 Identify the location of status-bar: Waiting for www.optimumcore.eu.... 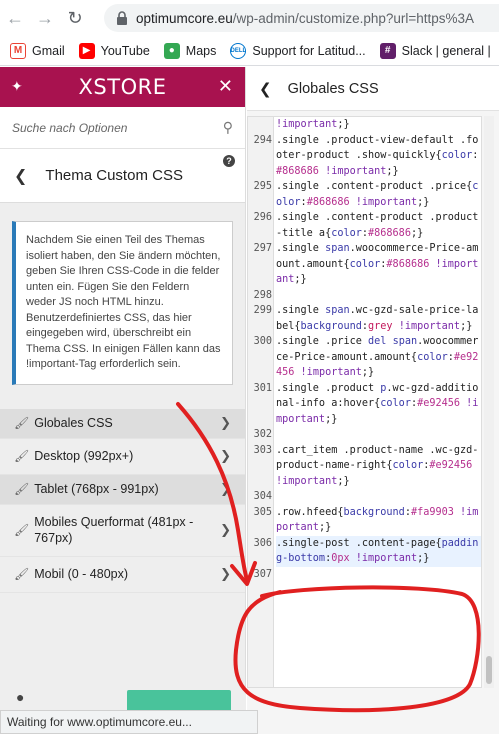
(129, 722).